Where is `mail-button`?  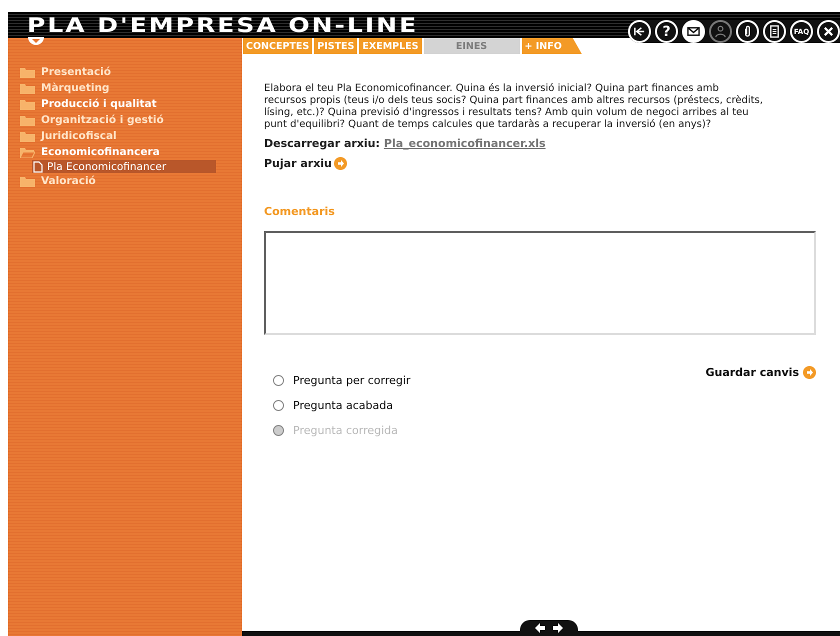 mail-button is located at coordinates (693, 31).